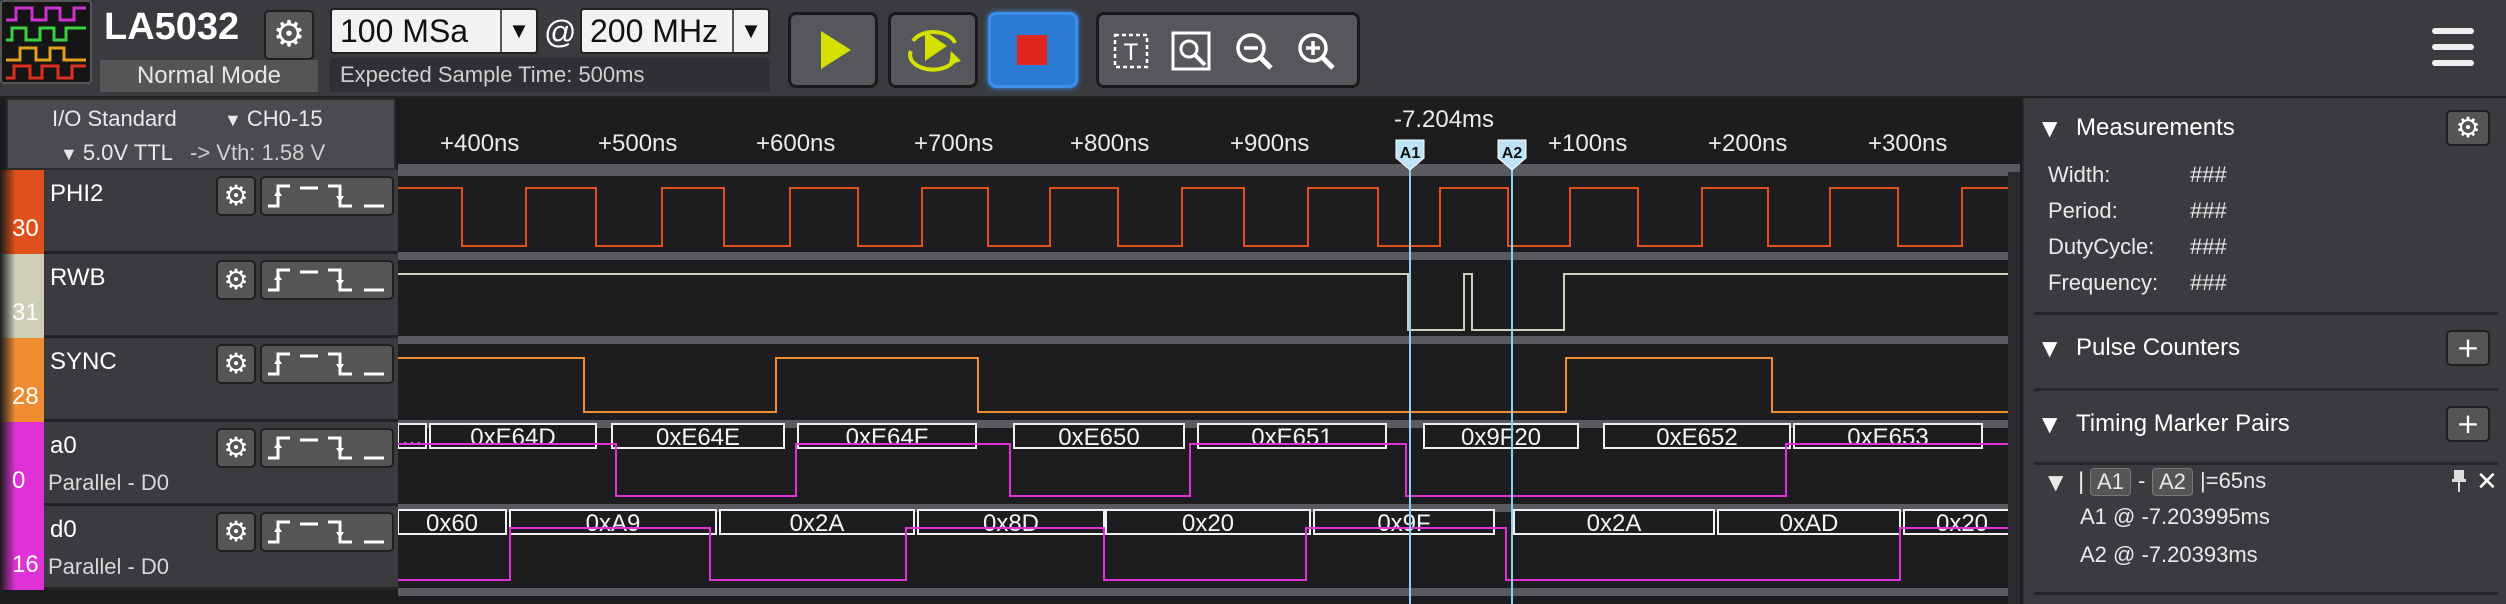  I want to click on pin-icon, so click(2459, 483).